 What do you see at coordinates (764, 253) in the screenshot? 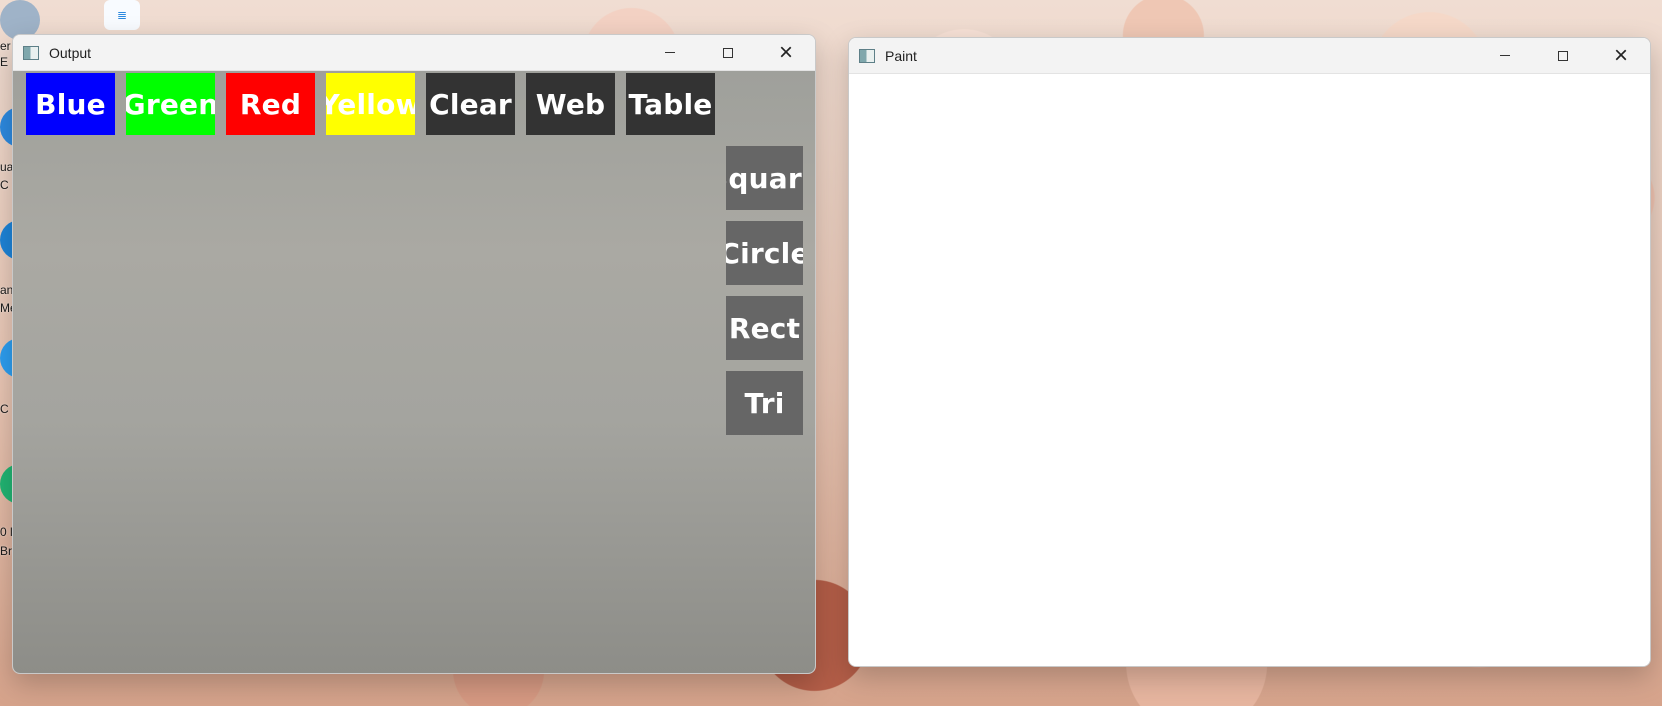
I see `circle-button: Circle` at bounding box center [764, 253].